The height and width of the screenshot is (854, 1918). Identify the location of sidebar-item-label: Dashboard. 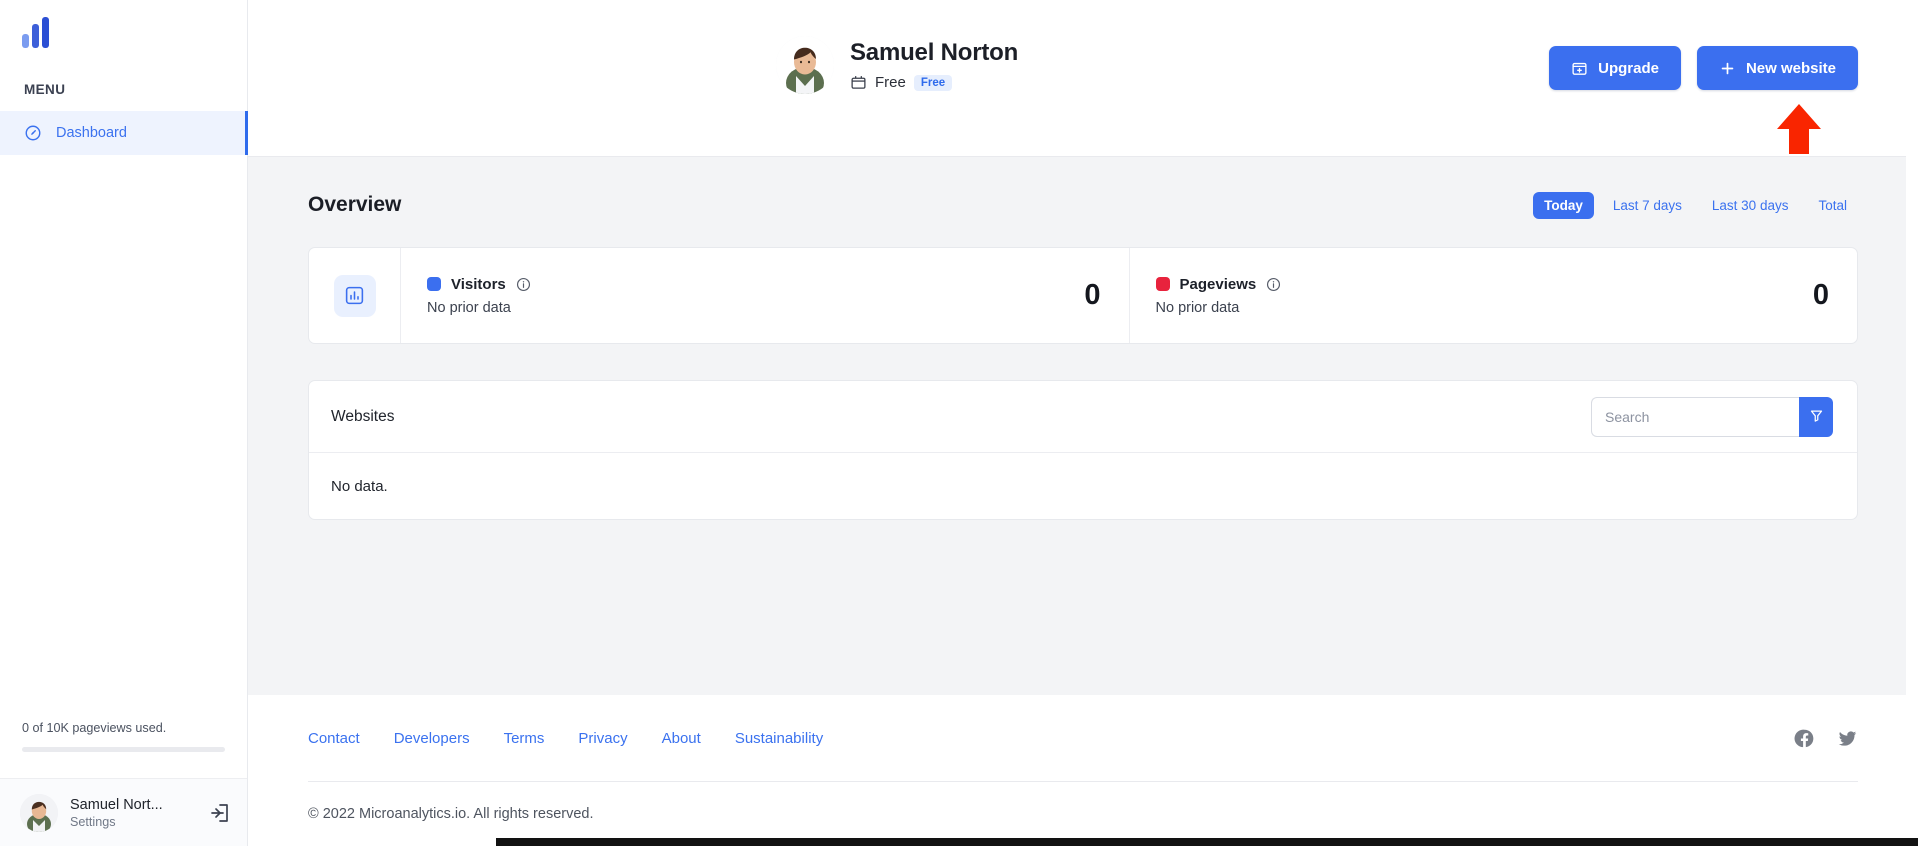
(91, 133).